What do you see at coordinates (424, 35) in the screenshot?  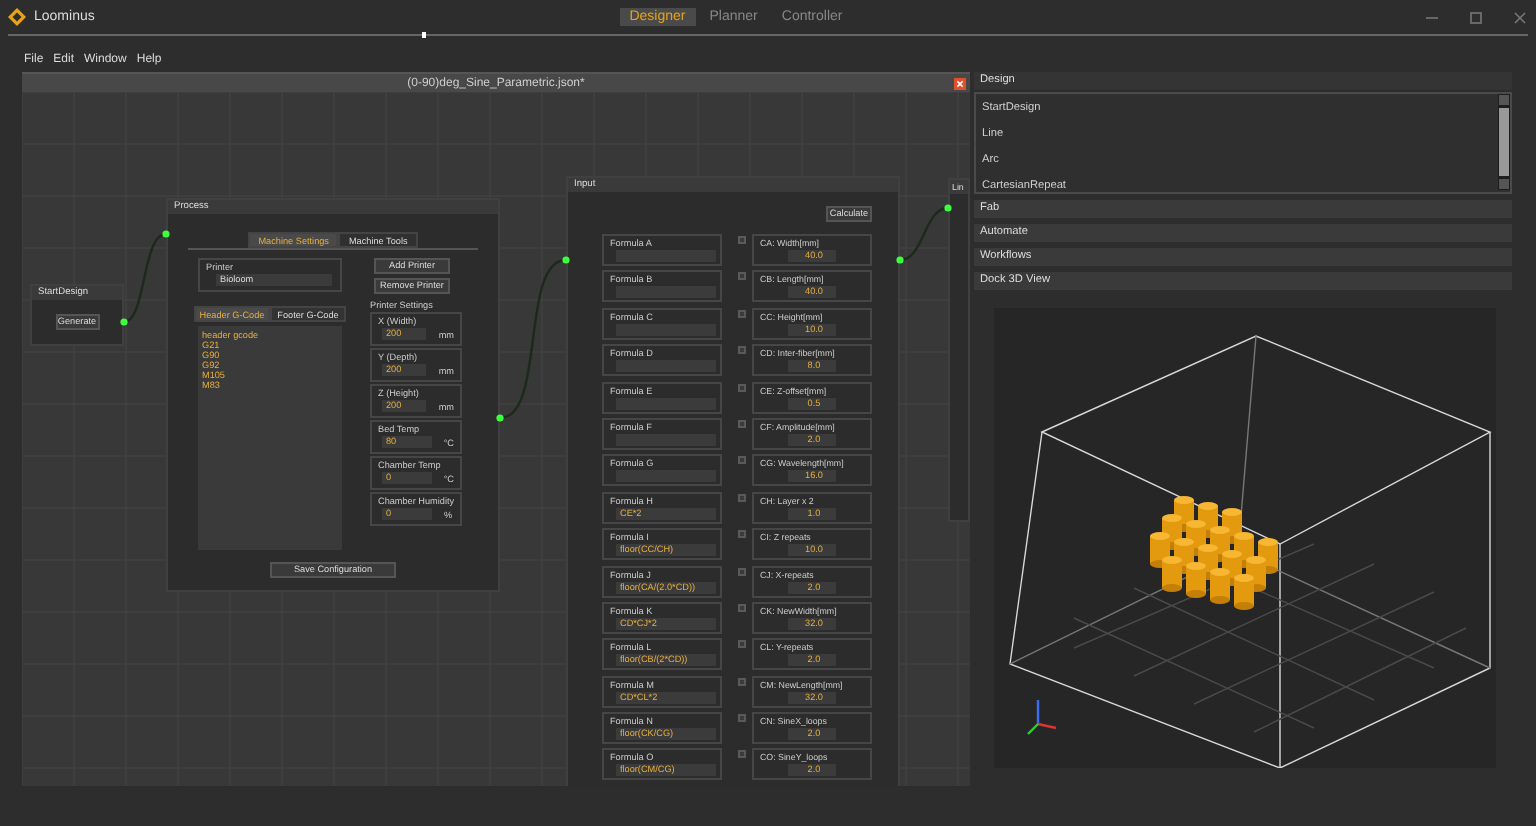 I see `splitter-handle` at bounding box center [424, 35].